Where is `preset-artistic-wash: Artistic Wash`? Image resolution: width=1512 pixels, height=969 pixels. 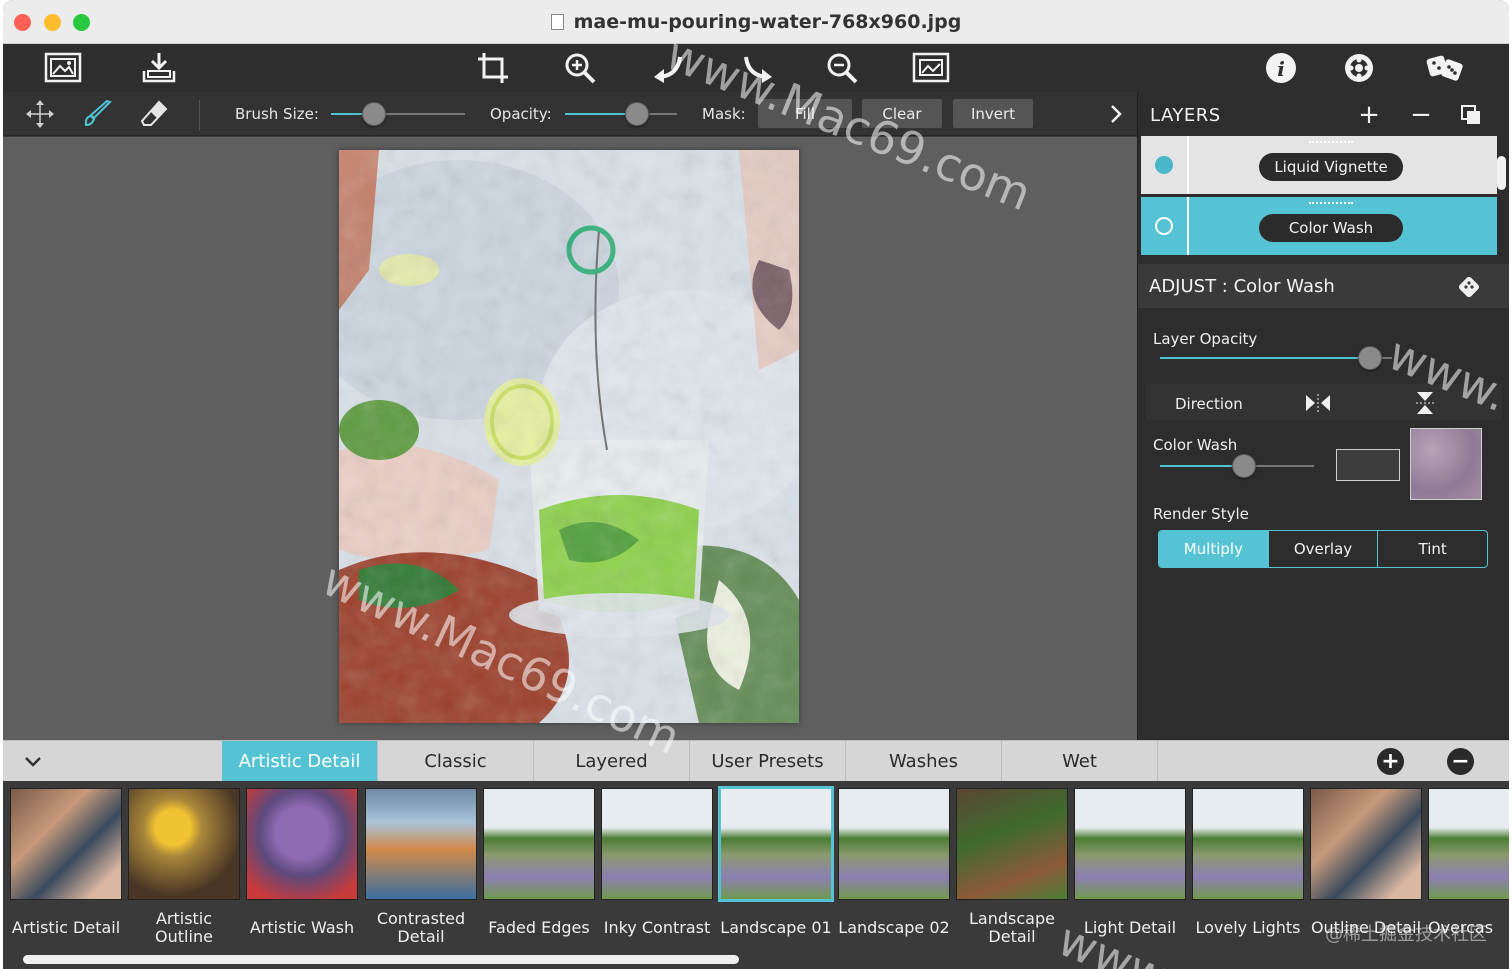
preset-artistic-wash: Artistic Wash is located at coordinates (302, 868).